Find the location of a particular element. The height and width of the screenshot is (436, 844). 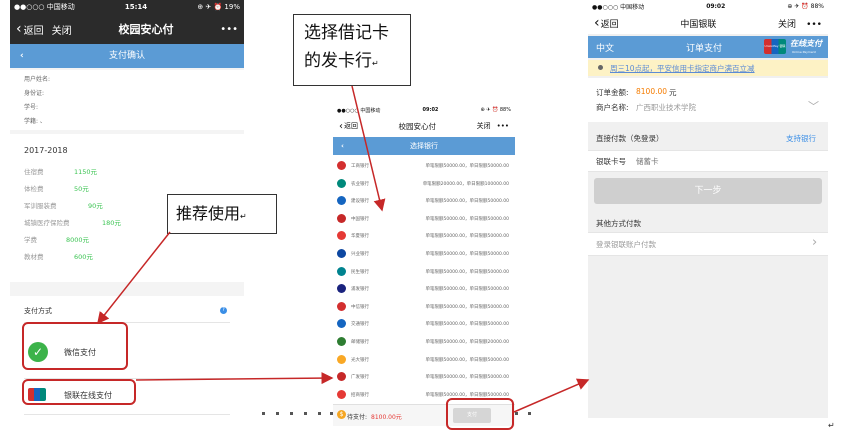

login-pay-row: 登录银联账户付款 › is located at coordinates (708, 244).